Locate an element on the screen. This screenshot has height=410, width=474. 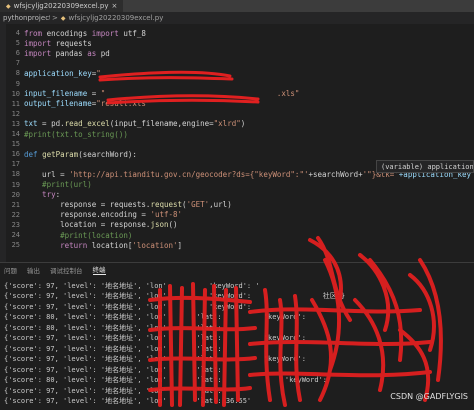
code-token: 'utf-8' is located at coordinates (166, 215).